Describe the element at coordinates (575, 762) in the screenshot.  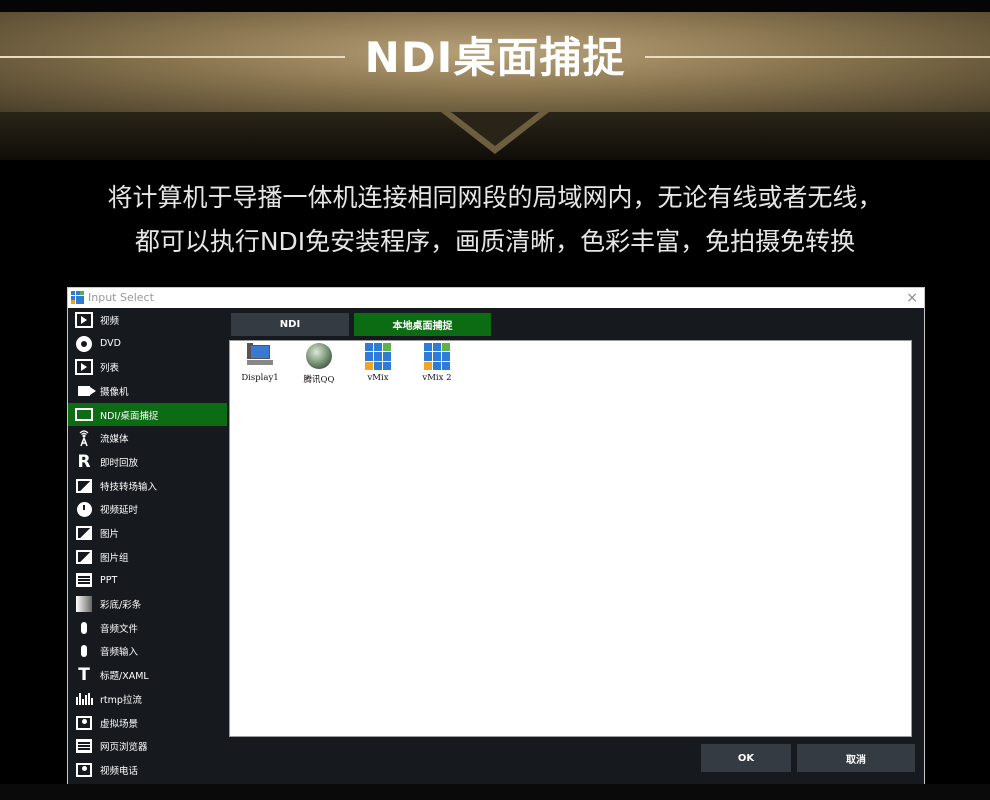
I see `dialog-button-bar: OK 取消` at that location.